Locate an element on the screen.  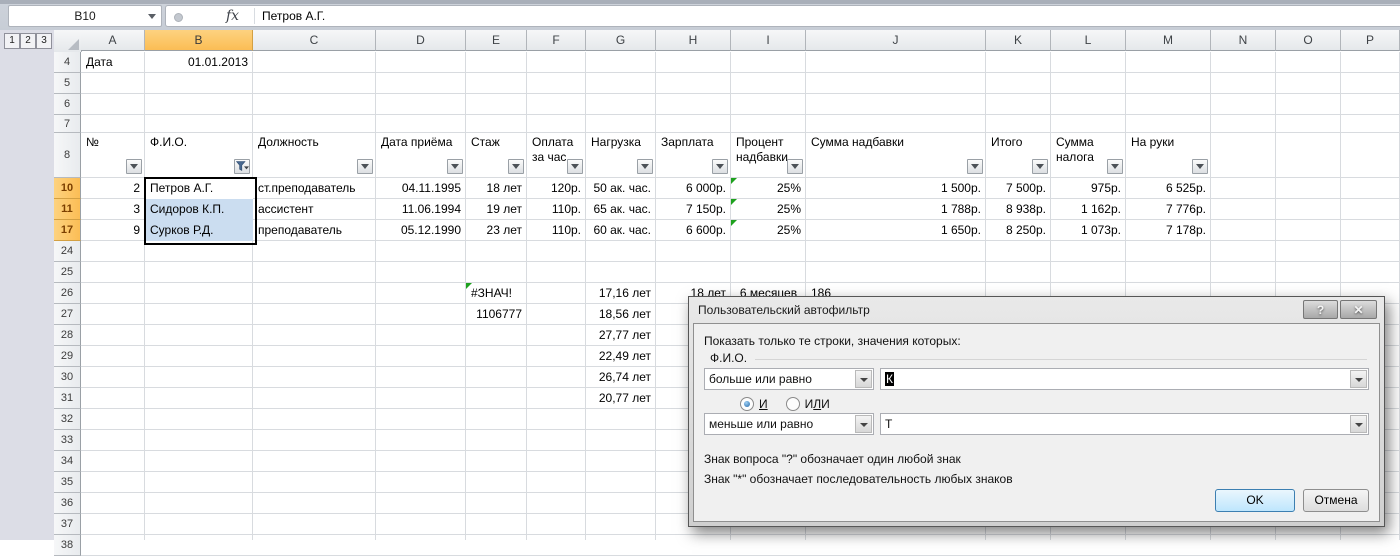
cell-J8: Сумма надбавки is located at coordinates (896, 155).